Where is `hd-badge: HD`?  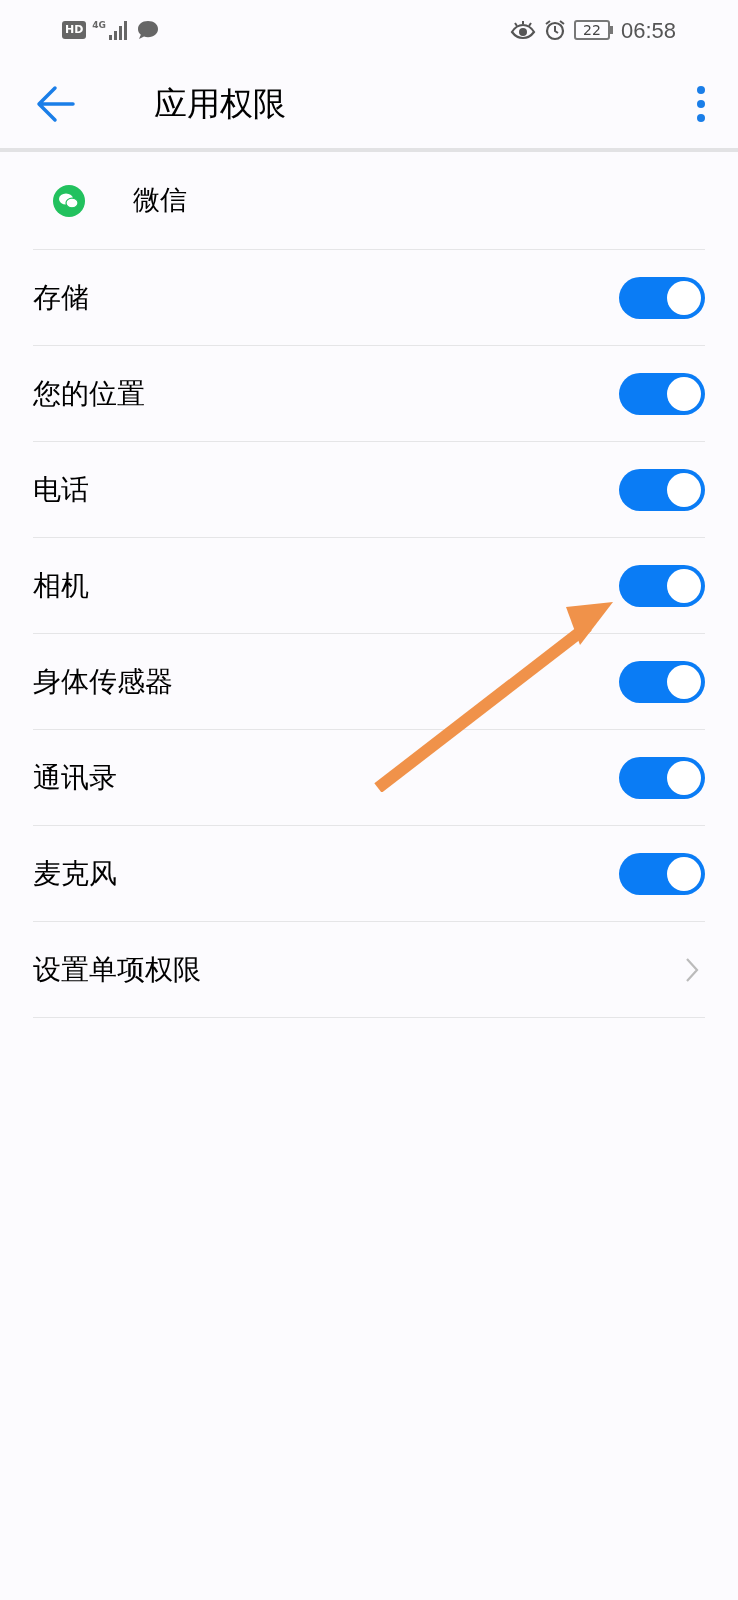 hd-badge: HD is located at coordinates (74, 30).